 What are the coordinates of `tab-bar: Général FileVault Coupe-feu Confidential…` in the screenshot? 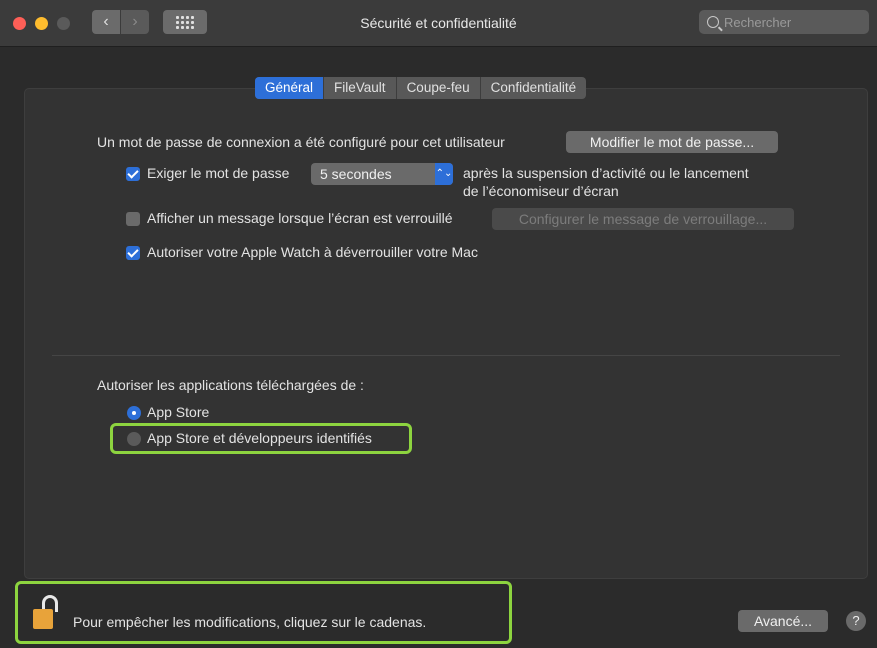 It's located at (421, 88).